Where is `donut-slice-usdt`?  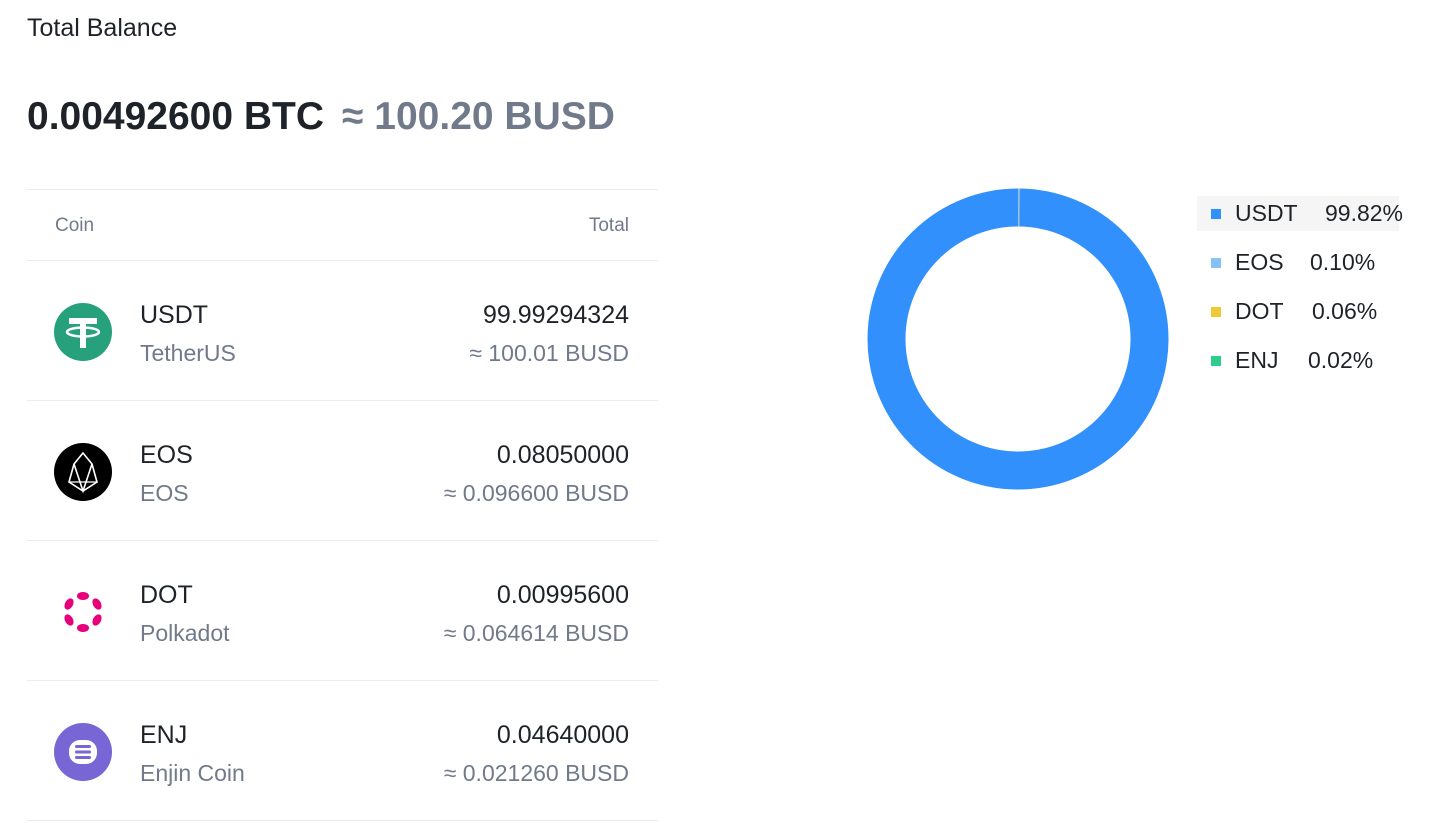 donut-slice-usdt is located at coordinates (1018, 339).